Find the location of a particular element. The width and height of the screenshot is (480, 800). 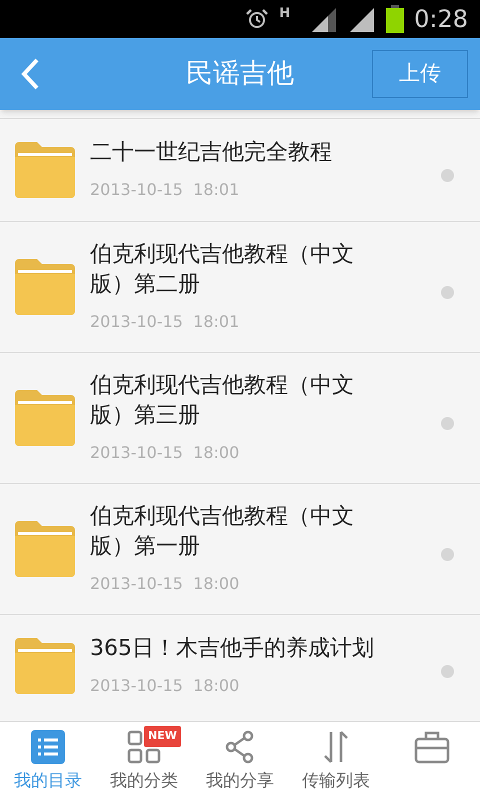

share-icon is located at coordinates (240, 747).